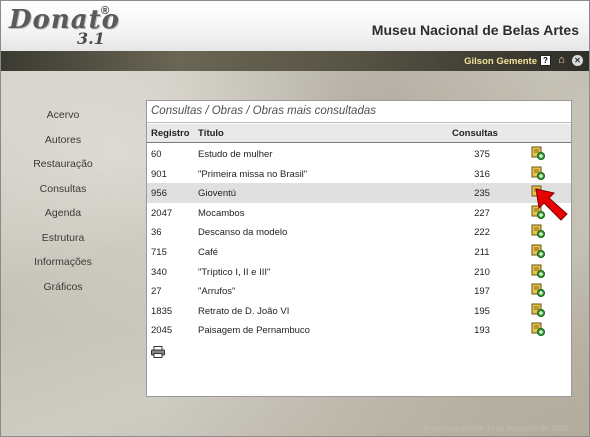  Describe the element at coordinates (359, 330) in the screenshot. I see `table-row: 2045 Paisagem de Pernambuco 193` at that location.